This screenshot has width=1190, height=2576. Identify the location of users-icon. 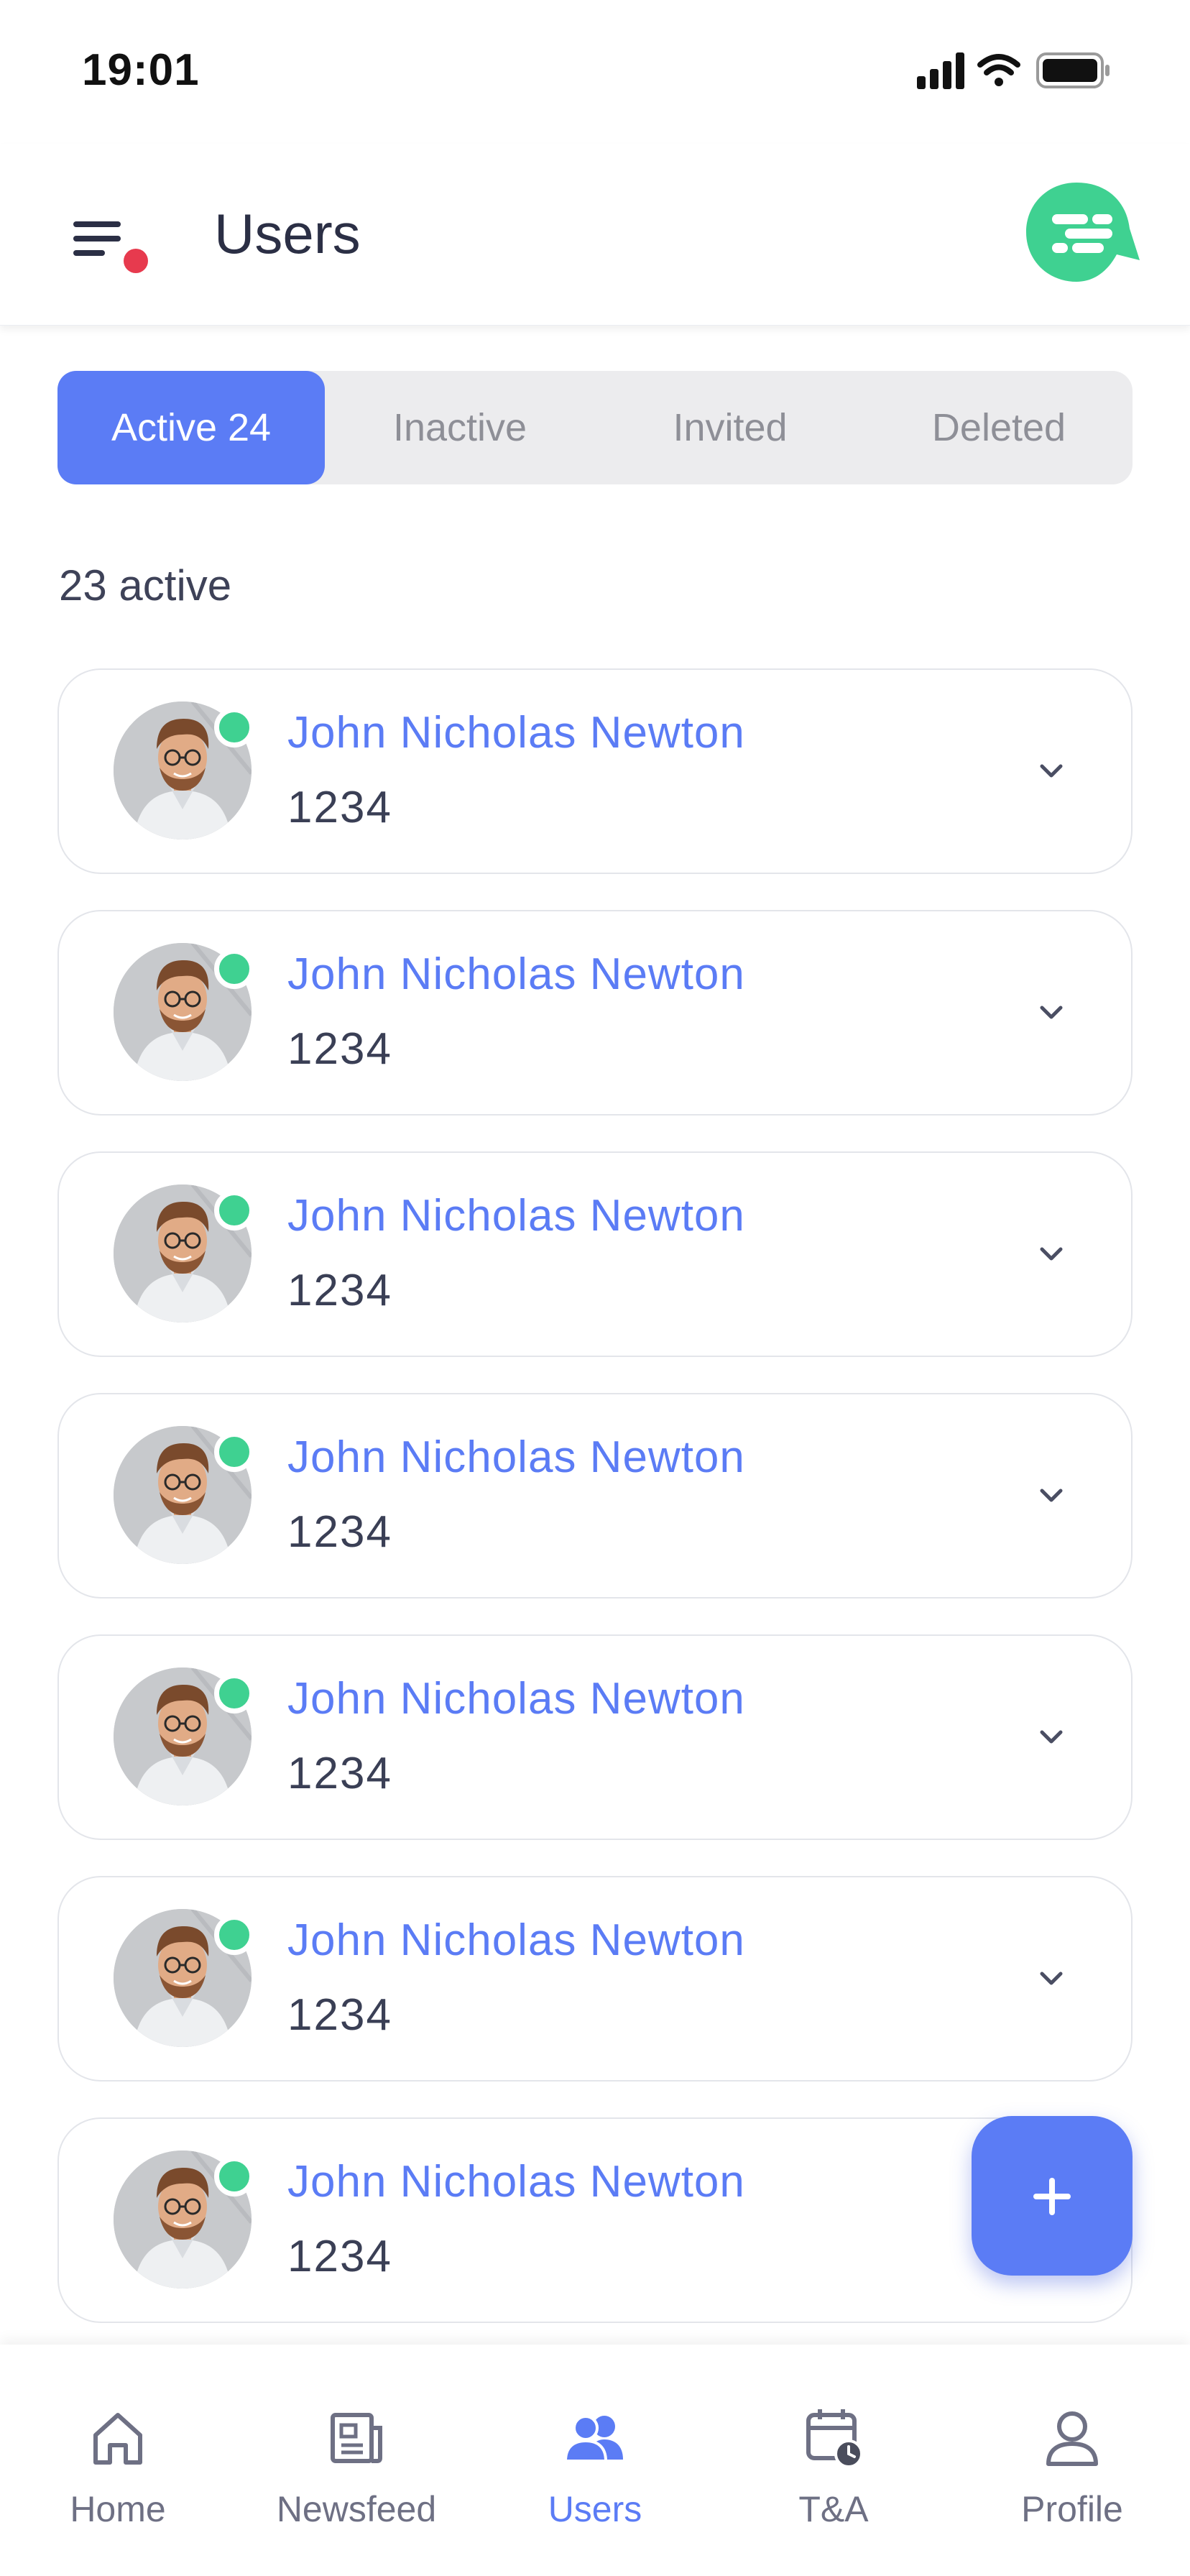
(593, 2438).